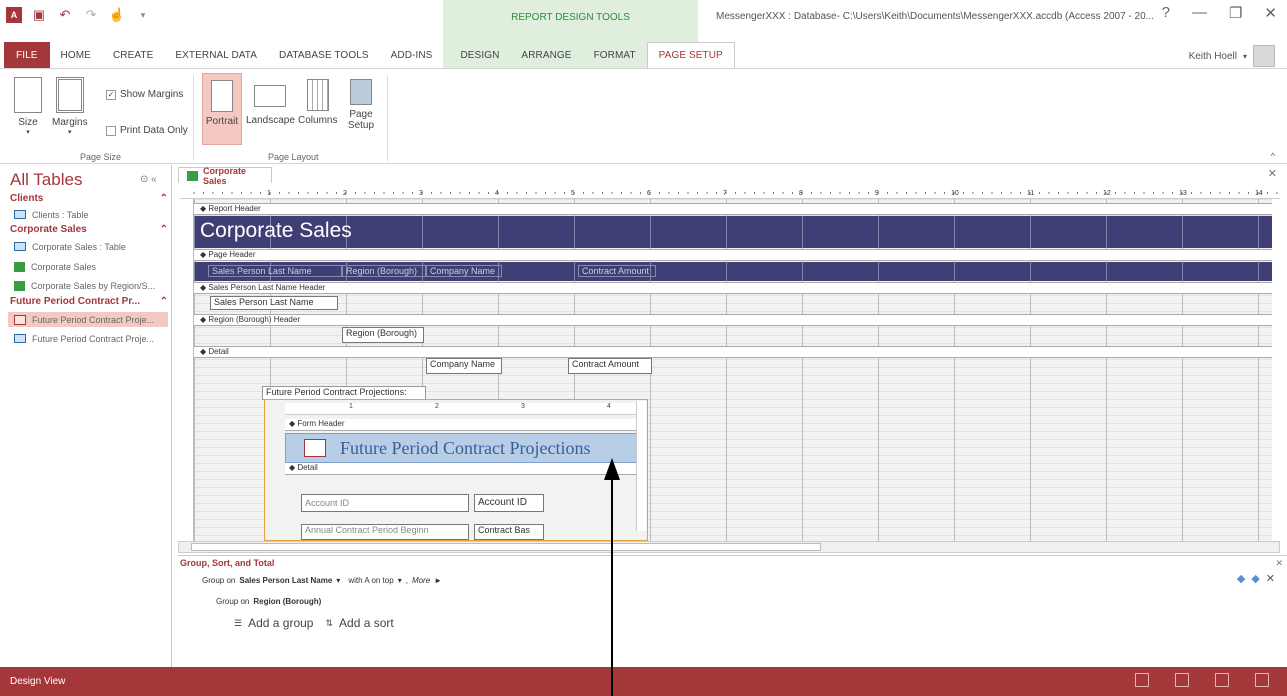 The height and width of the screenshot is (696, 1287). Describe the element at coordinates (154, 179) in the screenshot. I see `shutter-bar-icon: «` at that location.